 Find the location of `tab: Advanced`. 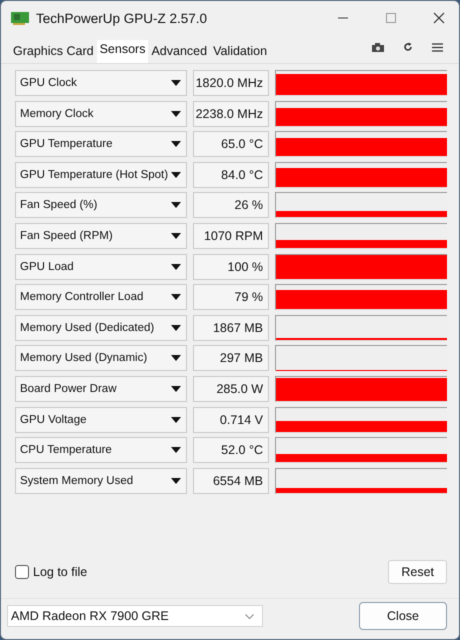

tab: Advanced is located at coordinates (179, 52).